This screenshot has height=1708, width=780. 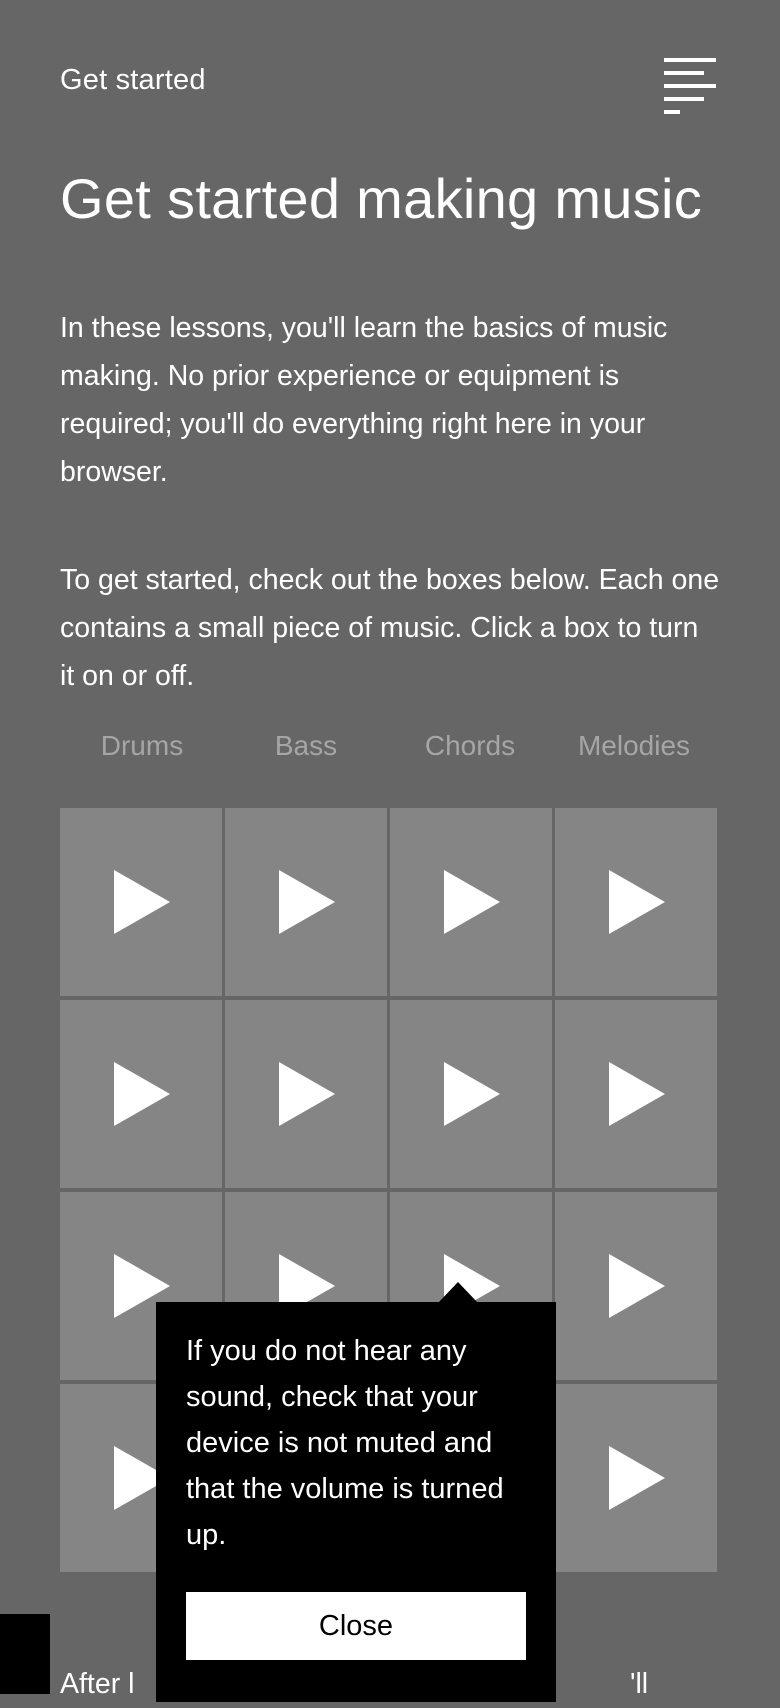 What do you see at coordinates (634, 745) in the screenshot?
I see `column-label-melodies: Melodies` at bounding box center [634, 745].